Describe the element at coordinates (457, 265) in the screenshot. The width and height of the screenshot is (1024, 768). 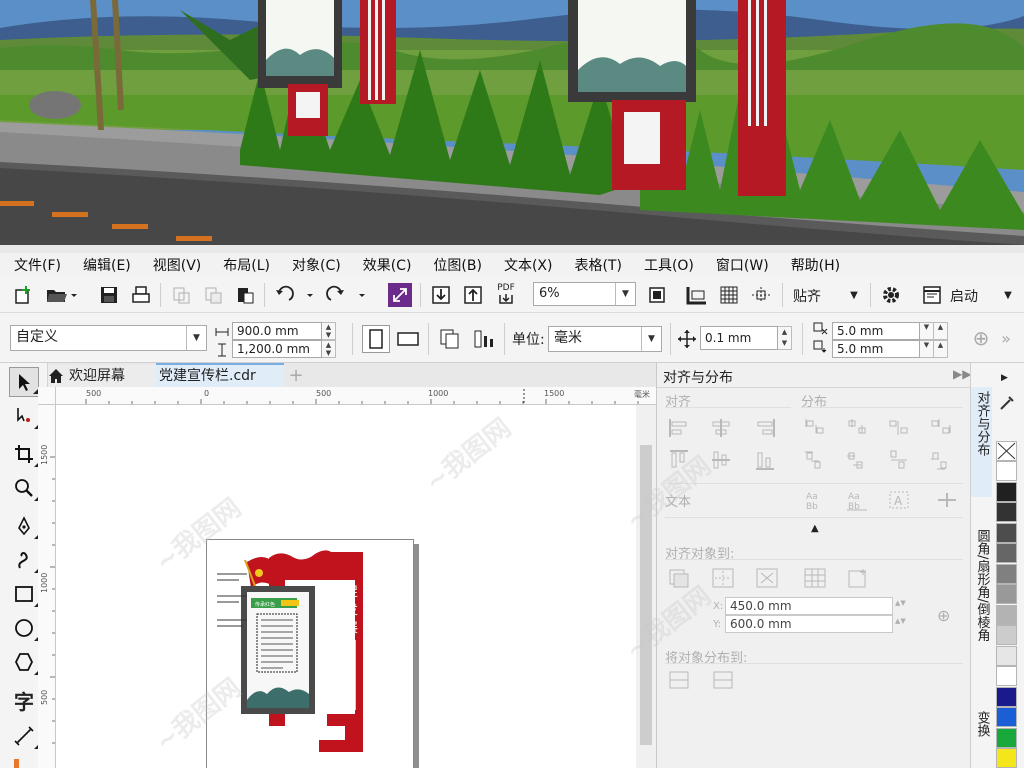
I see `menu-bitmaps: 位图(B)` at that location.